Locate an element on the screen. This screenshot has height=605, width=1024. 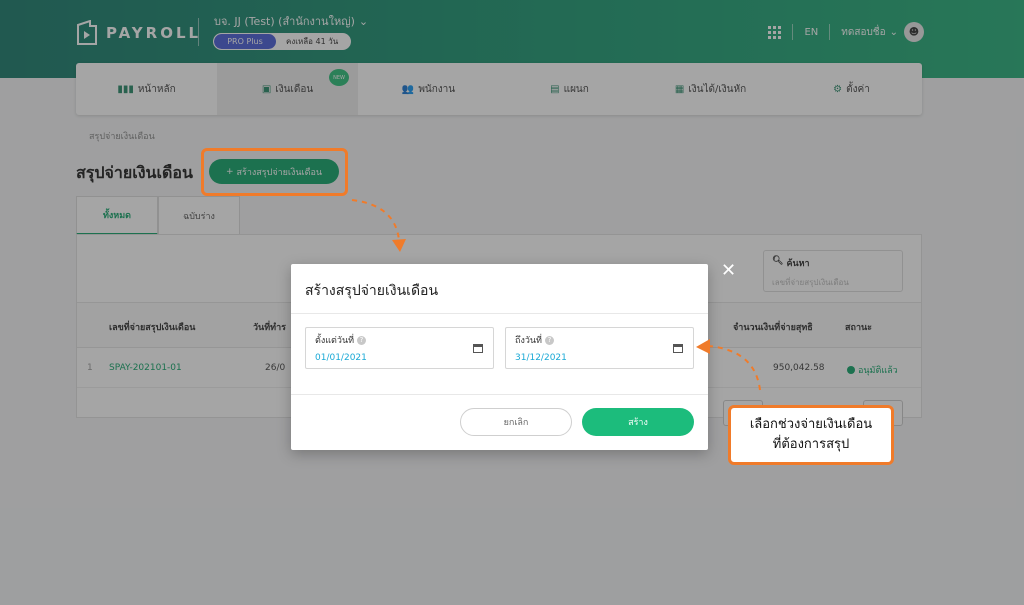
annotation-callout: เลือกช่วงจ่ายเงินเดือน ที่ต้องการสรุป is located at coordinates (811, 435).